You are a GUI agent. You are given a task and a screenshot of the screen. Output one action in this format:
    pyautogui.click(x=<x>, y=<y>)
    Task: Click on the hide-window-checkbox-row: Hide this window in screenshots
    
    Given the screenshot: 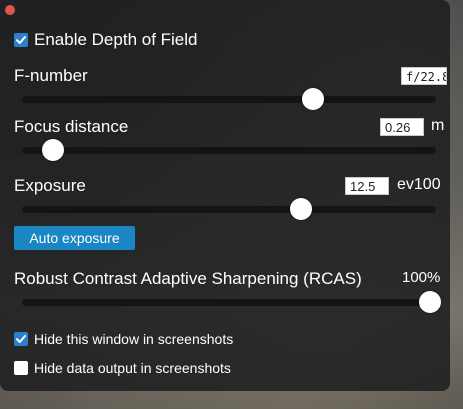 What is the action you would take?
    pyautogui.click(x=123, y=339)
    